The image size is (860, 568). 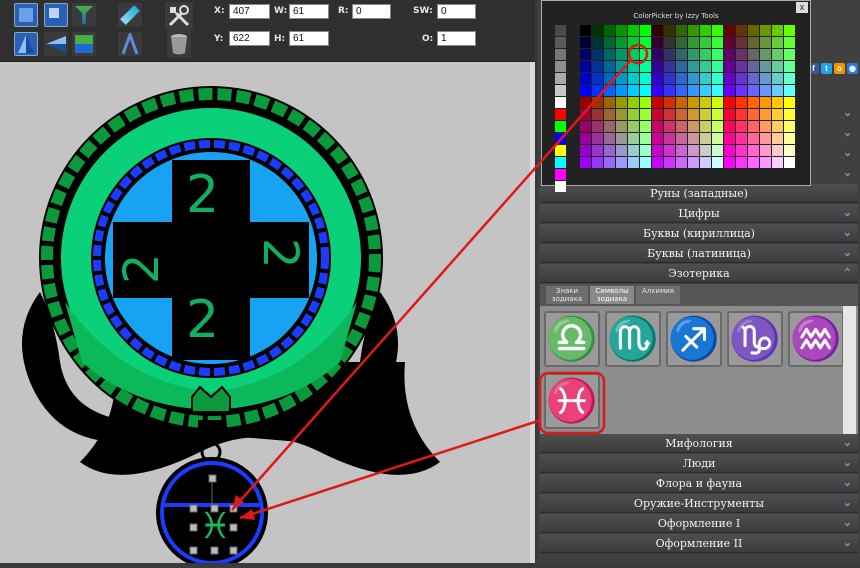 What do you see at coordinates (699, 193) in the screenshot?
I see `category-runes-western: Руны (западные)` at bounding box center [699, 193].